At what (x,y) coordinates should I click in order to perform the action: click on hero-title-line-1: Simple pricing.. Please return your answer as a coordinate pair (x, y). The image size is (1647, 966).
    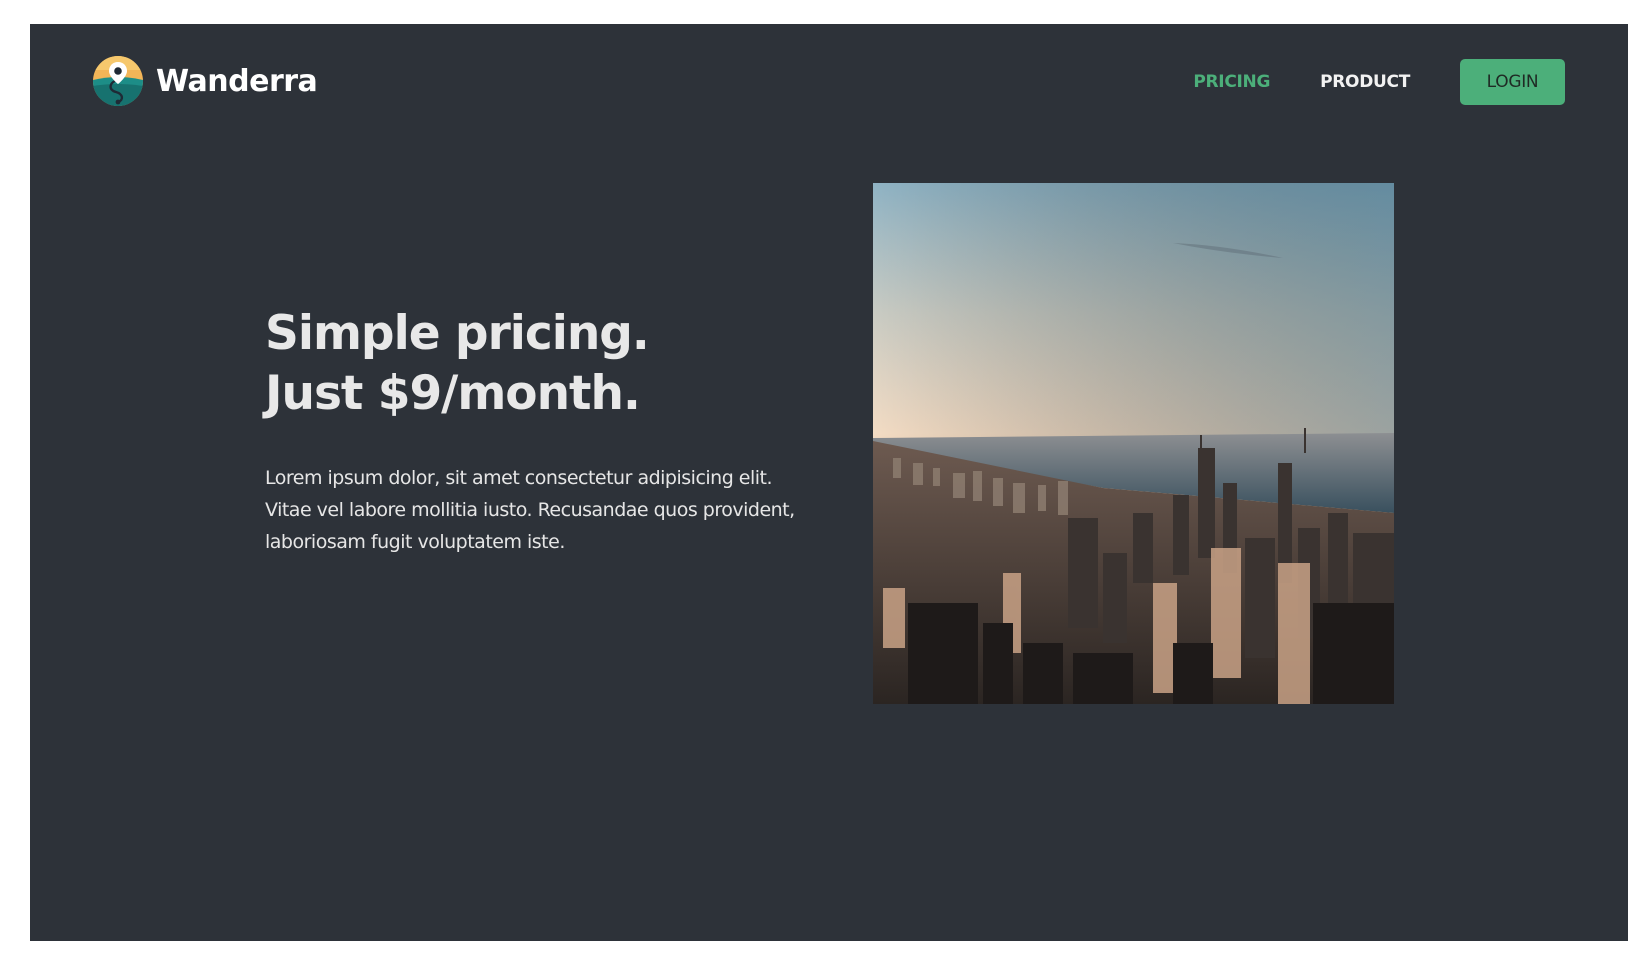
    Looking at the image, I should click on (457, 333).